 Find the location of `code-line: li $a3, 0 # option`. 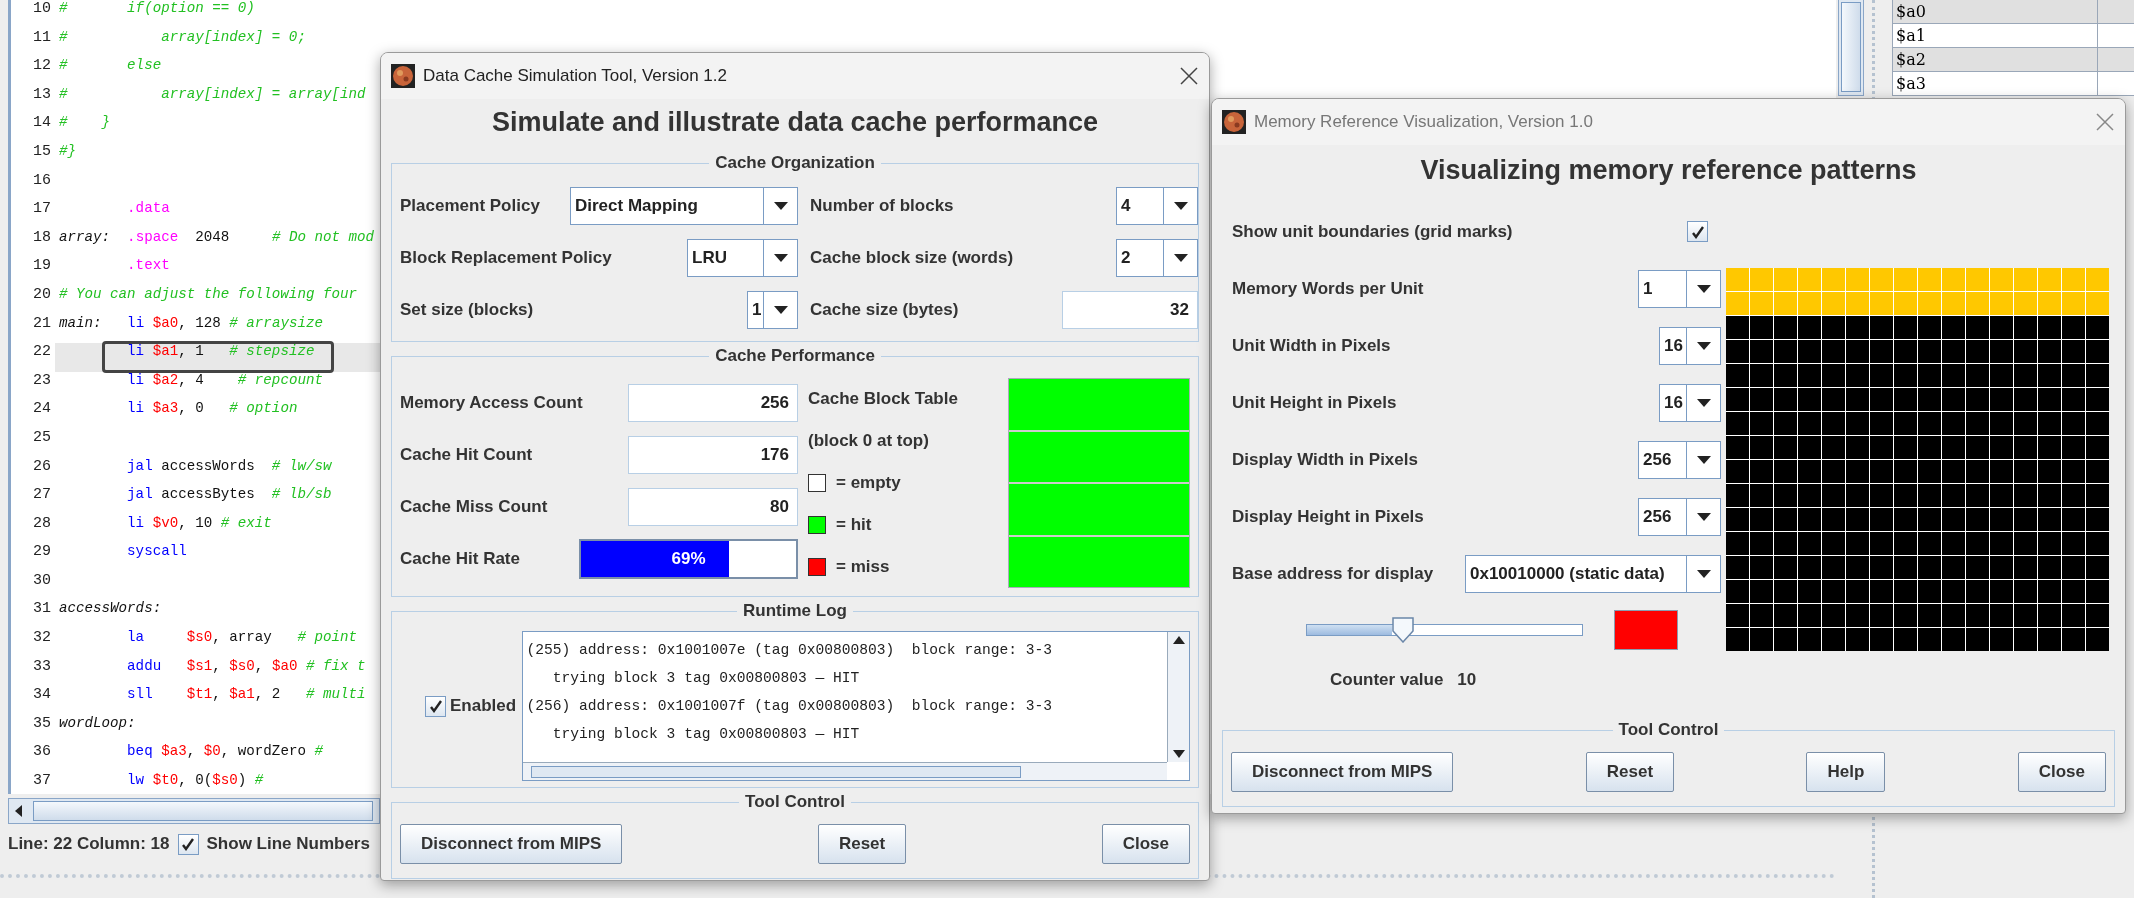

code-line: li $a3, 0 # option is located at coordinates (212, 409).